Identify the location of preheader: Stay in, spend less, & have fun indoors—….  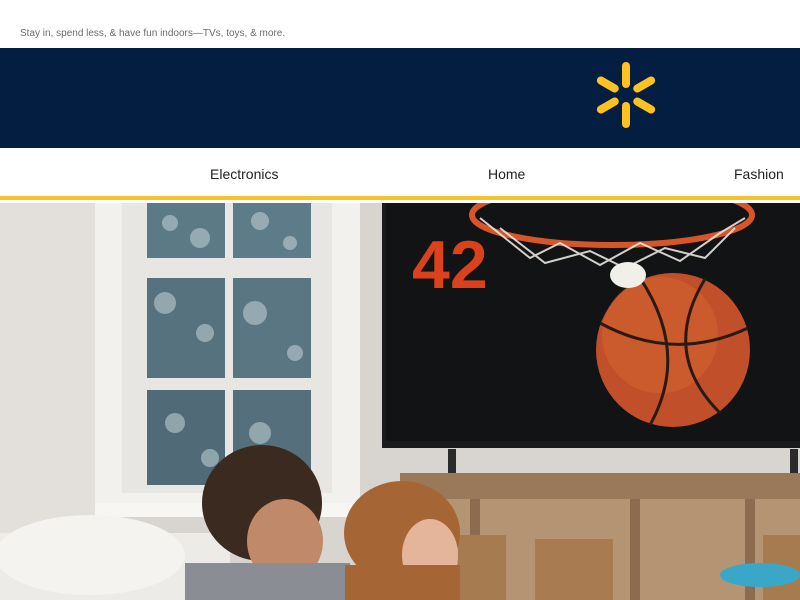
(400, 24).